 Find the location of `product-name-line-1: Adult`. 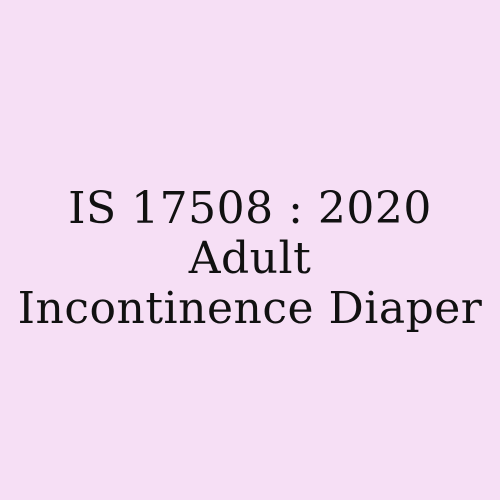

product-name-line-1: Adult is located at coordinates (250, 258).